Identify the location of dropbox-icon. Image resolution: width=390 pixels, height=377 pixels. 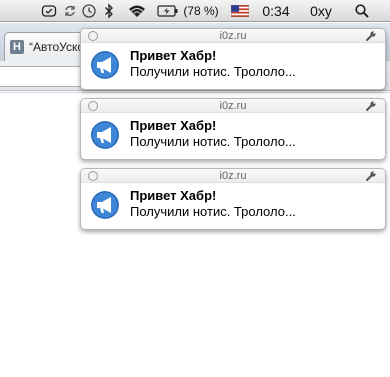
(49, 11).